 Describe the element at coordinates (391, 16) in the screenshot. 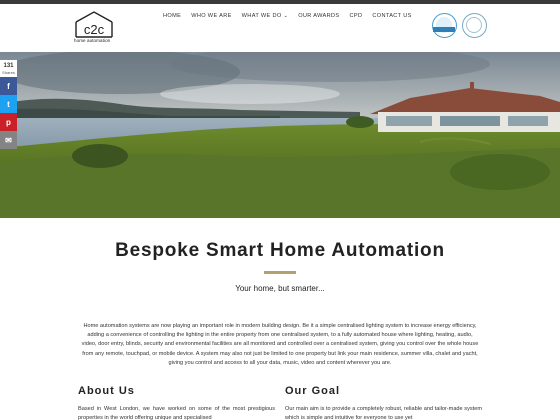

I see `nav-item-contact-us: CONTACT US` at that location.